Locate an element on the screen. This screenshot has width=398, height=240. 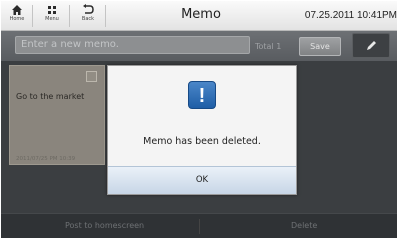
bottom-action-bar: Post to homescreen Delete is located at coordinates (199, 225).